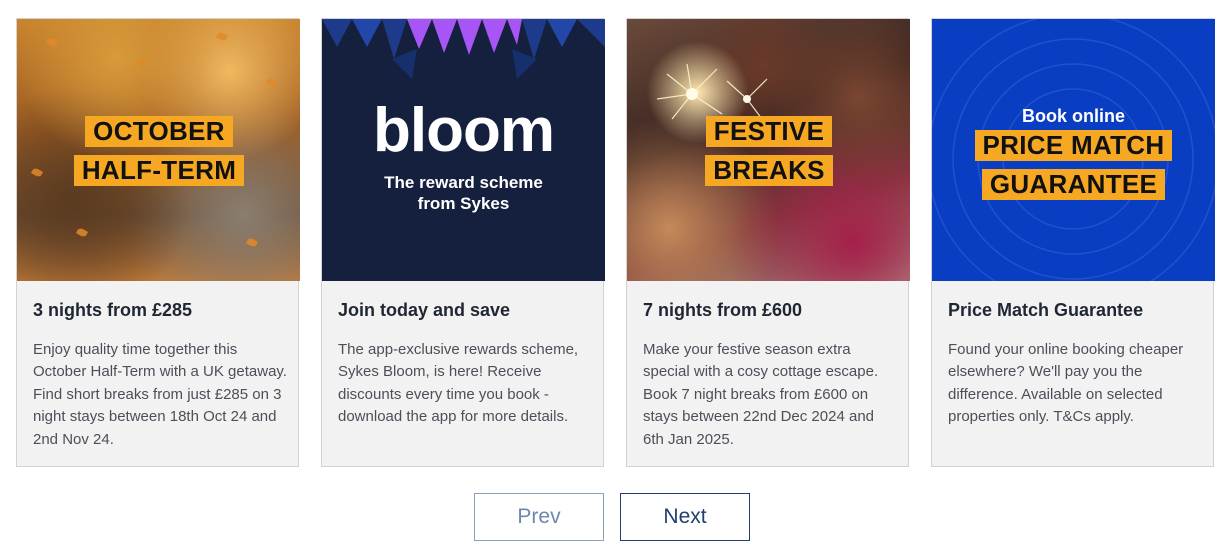 Image resolution: width=1215 pixels, height=553 pixels. I want to click on image-tag: PRICE MATCH GUARANTEE, so click(1073, 169).